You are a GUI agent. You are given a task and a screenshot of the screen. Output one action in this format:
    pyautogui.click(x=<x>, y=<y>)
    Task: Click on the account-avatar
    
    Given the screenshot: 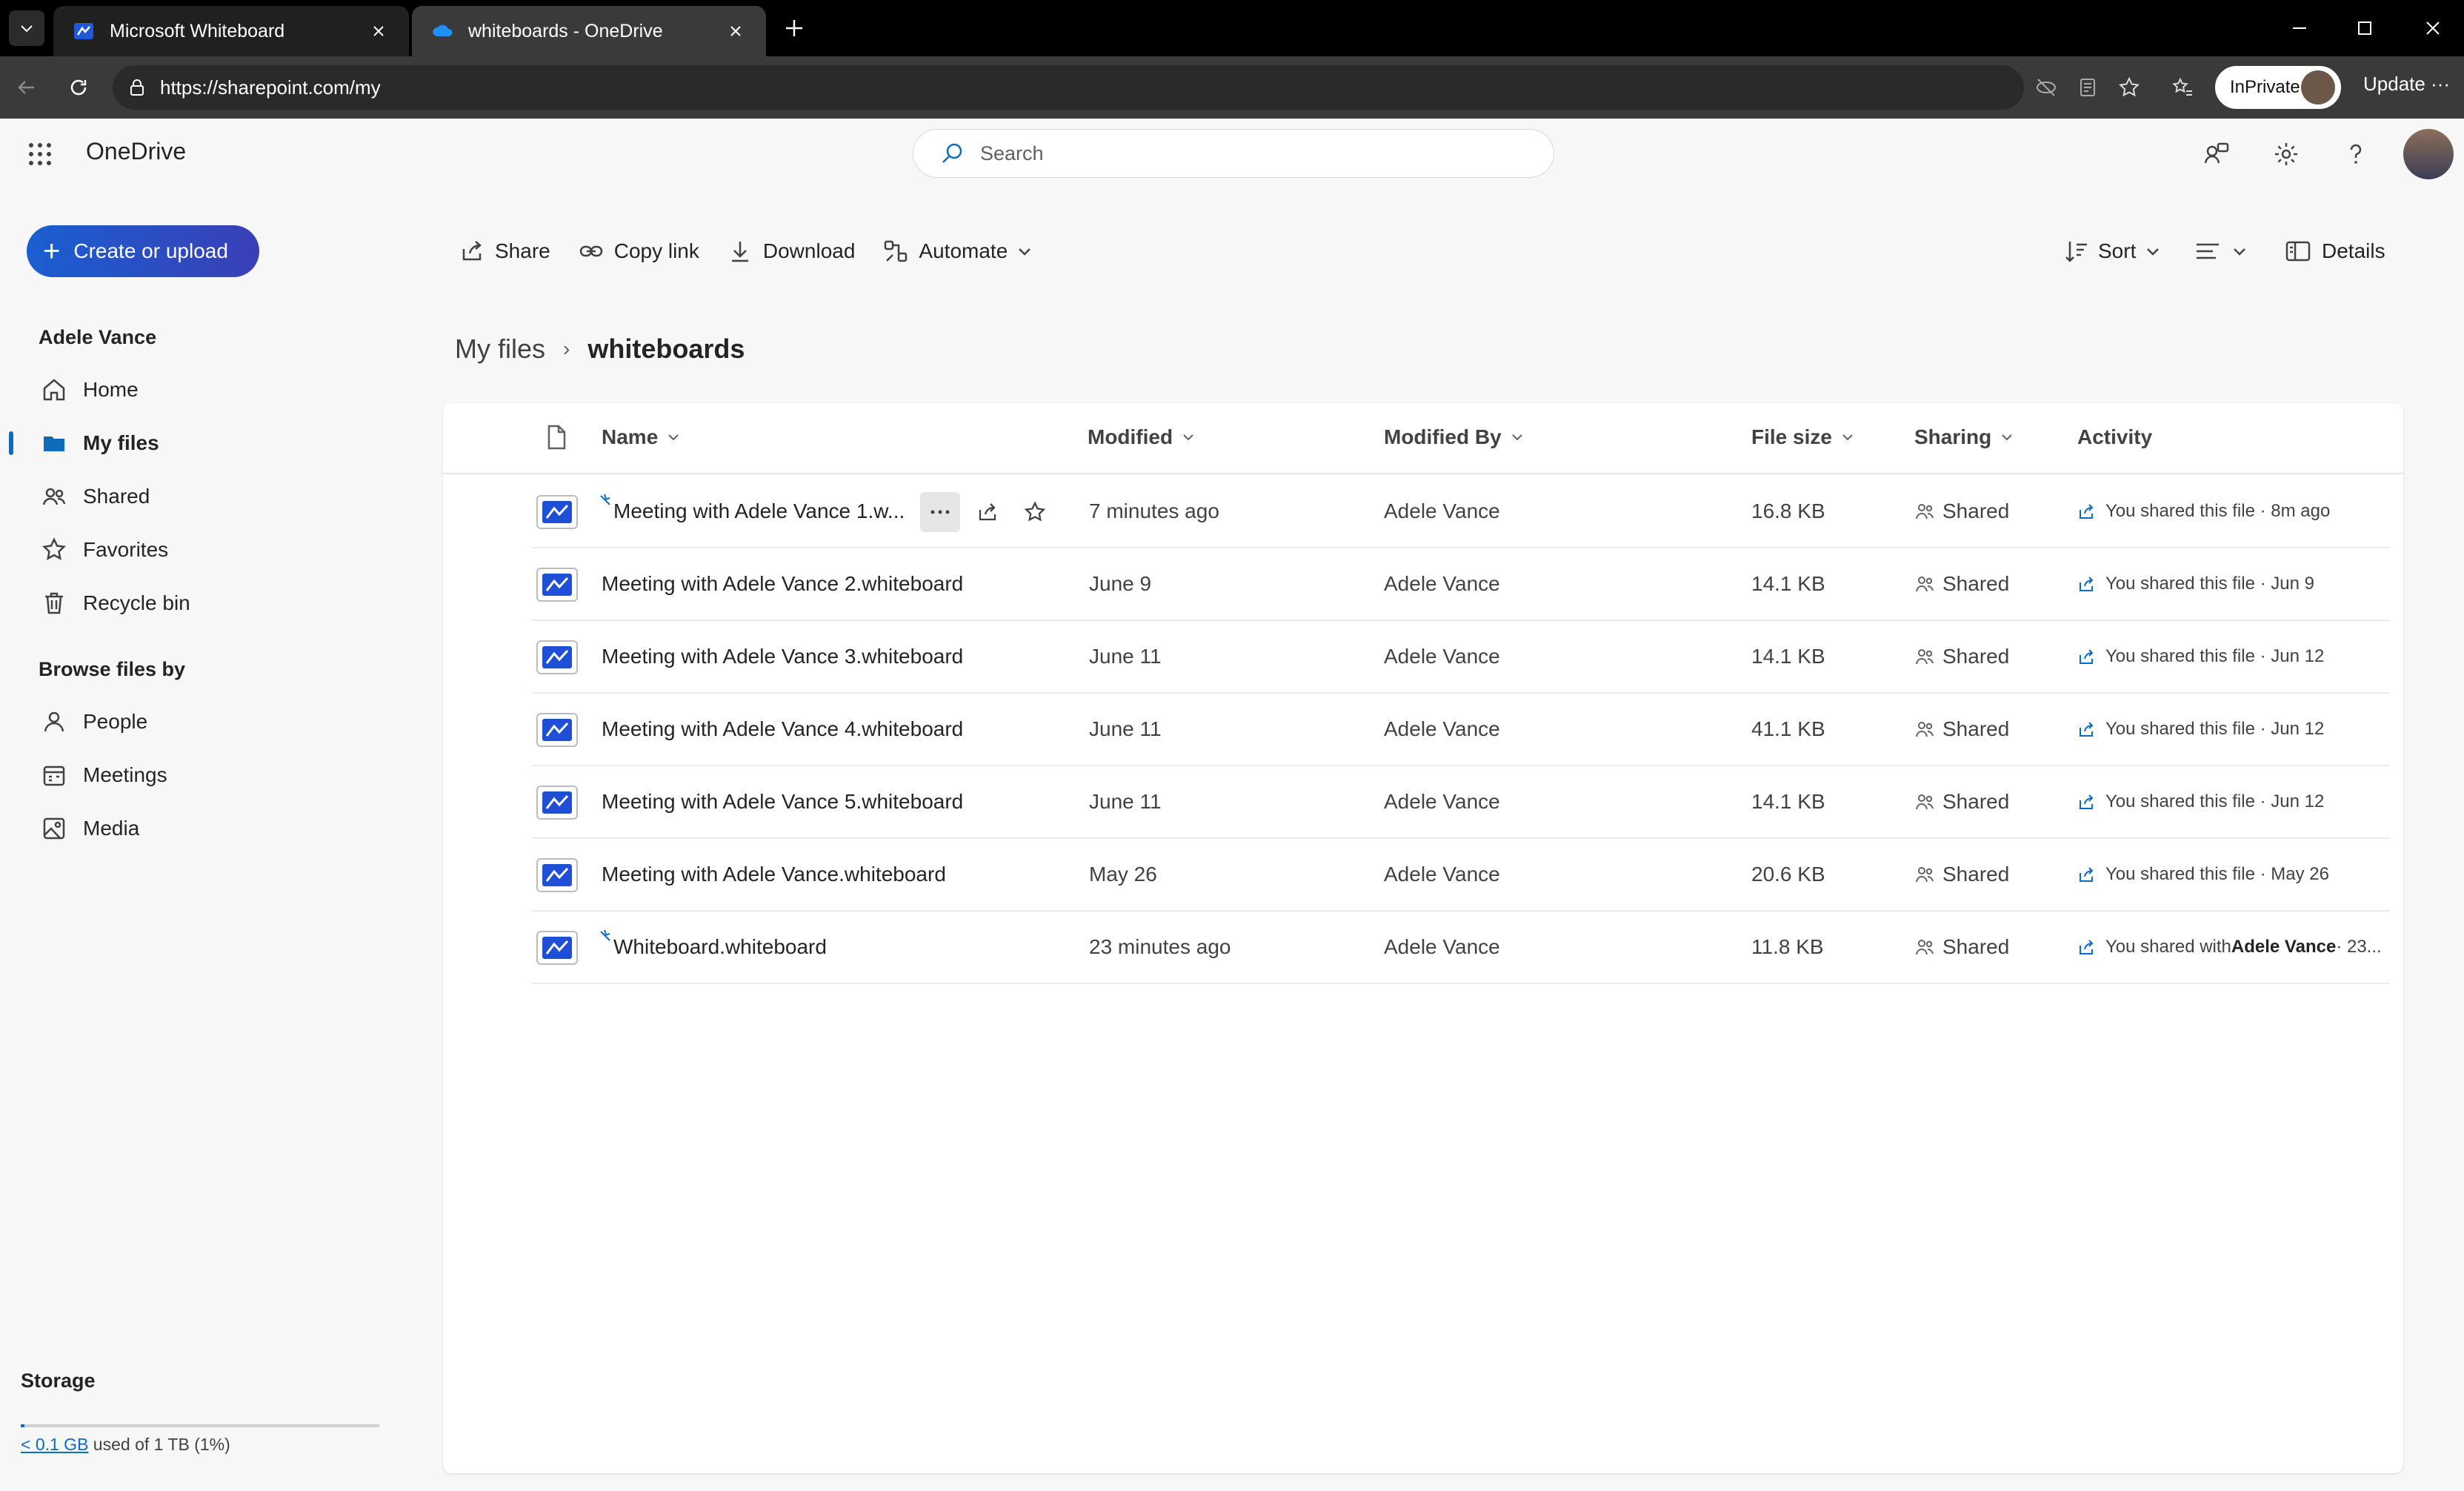 What is the action you would take?
    pyautogui.click(x=2429, y=154)
    